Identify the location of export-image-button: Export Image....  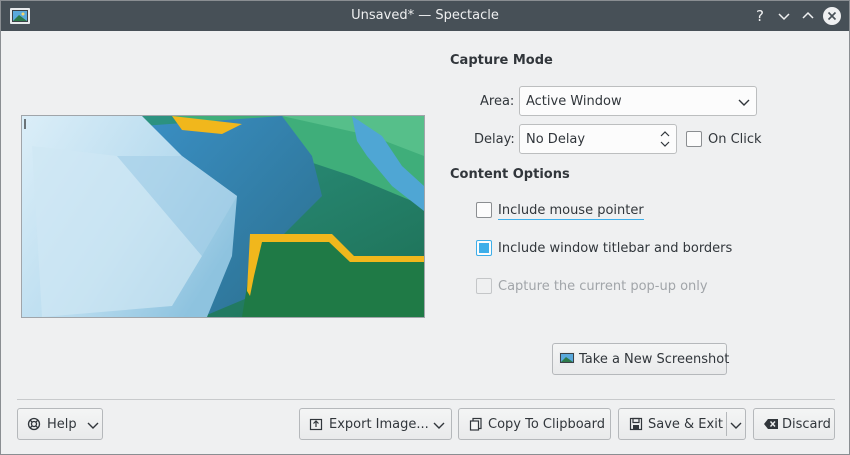
(375, 424).